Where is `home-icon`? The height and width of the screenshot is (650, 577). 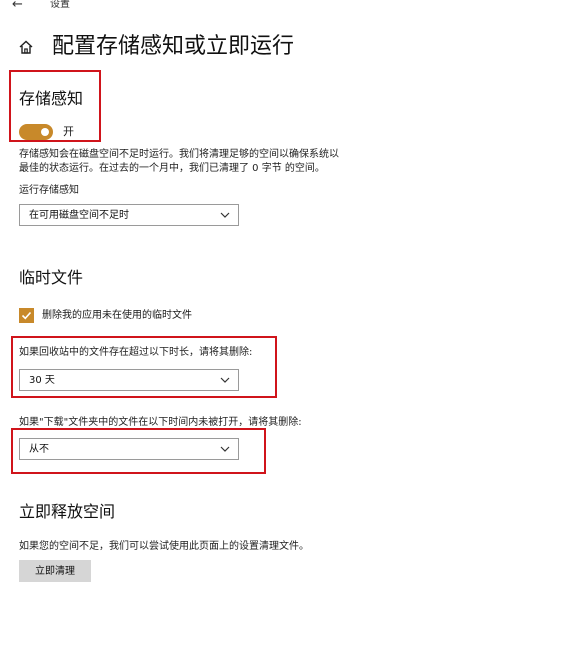
home-icon is located at coordinates (26, 47).